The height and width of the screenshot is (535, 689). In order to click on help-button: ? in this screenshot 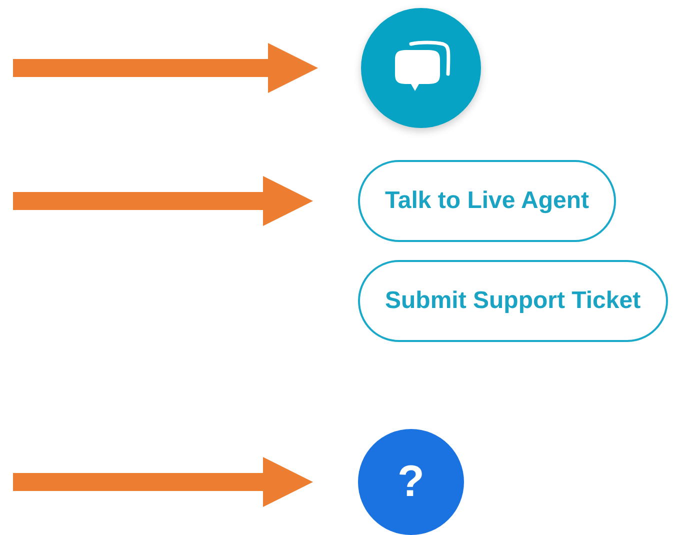, I will do `click(411, 481)`.